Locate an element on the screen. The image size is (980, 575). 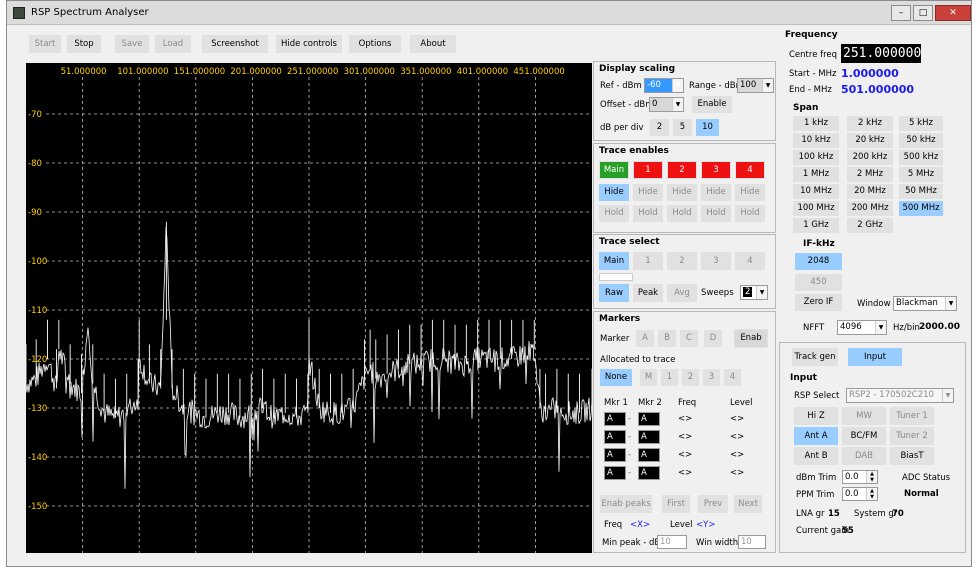
ppm-trim-input: 0.0 ▲ ▼ is located at coordinates (860, 494).